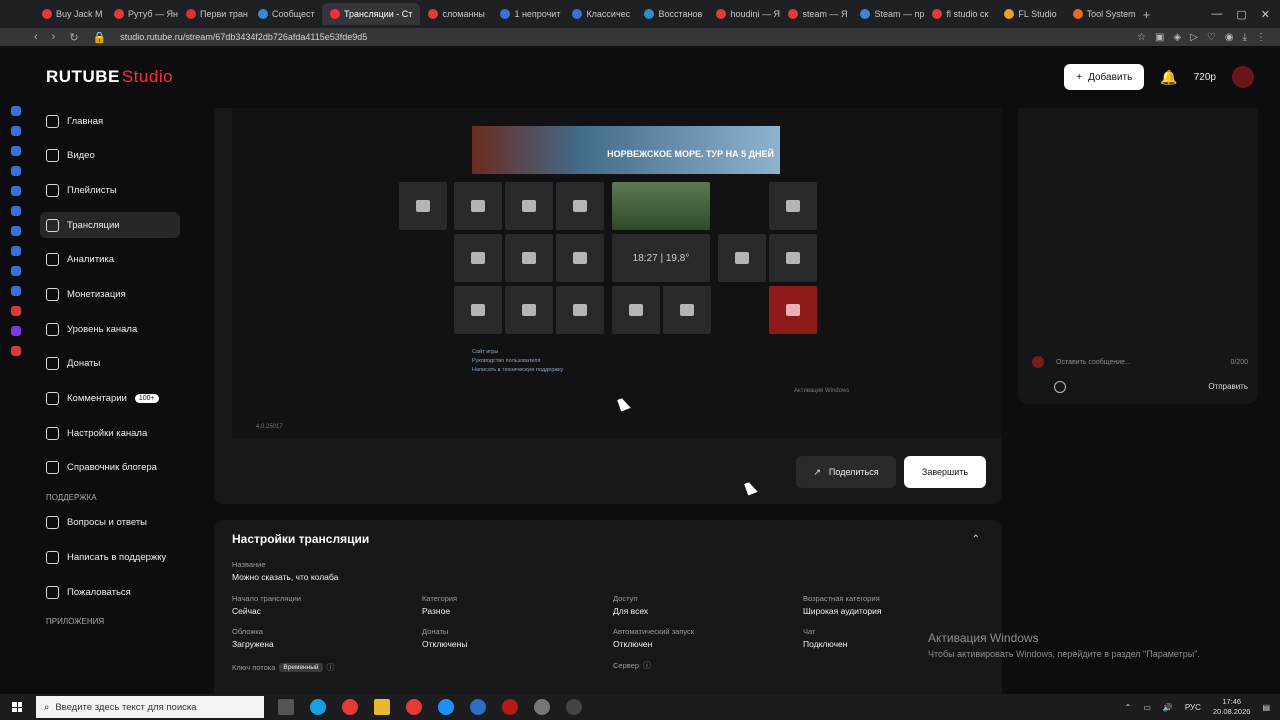  What do you see at coordinates (1060, 387) in the screenshot?
I see `emoji-icon` at bounding box center [1060, 387].